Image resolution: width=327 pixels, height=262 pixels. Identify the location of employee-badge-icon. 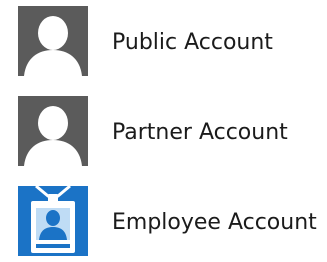
(53, 221).